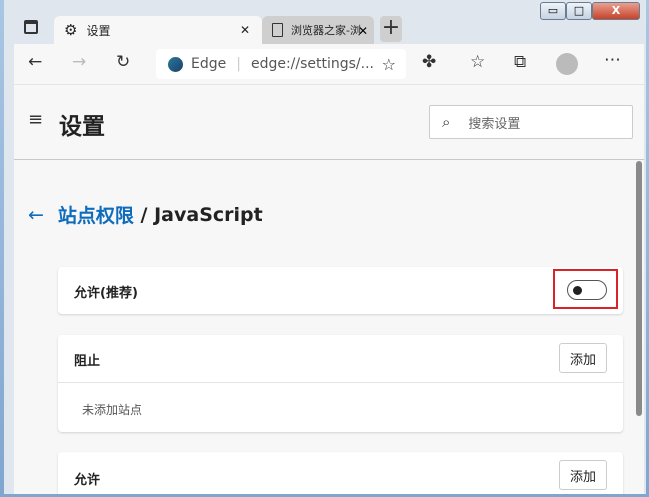  What do you see at coordinates (36, 215) in the screenshot?
I see `back-arrow-icon: ←` at bounding box center [36, 215].